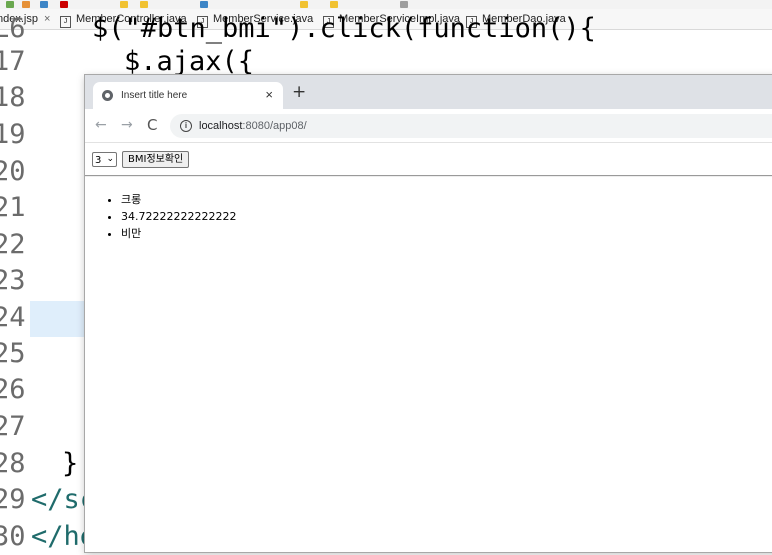 This screenshot has height=555, width=772. I want to click on result-list: 크롱 34.72222222222222 비만, so click(171, 216).